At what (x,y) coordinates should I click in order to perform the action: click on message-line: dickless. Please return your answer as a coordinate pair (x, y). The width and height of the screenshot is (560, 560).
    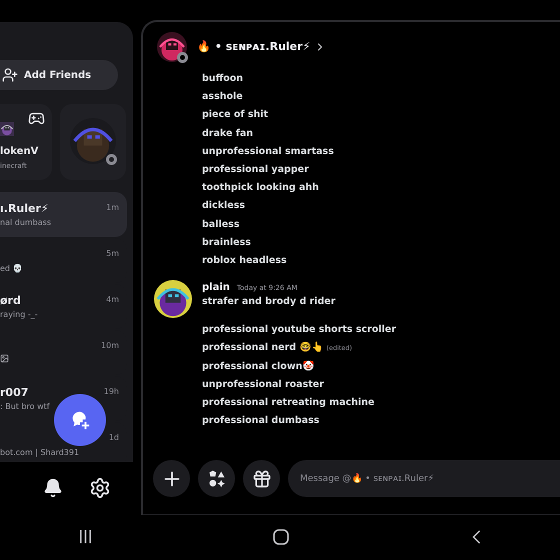
    Looking at the image, I should click on (224, 206).